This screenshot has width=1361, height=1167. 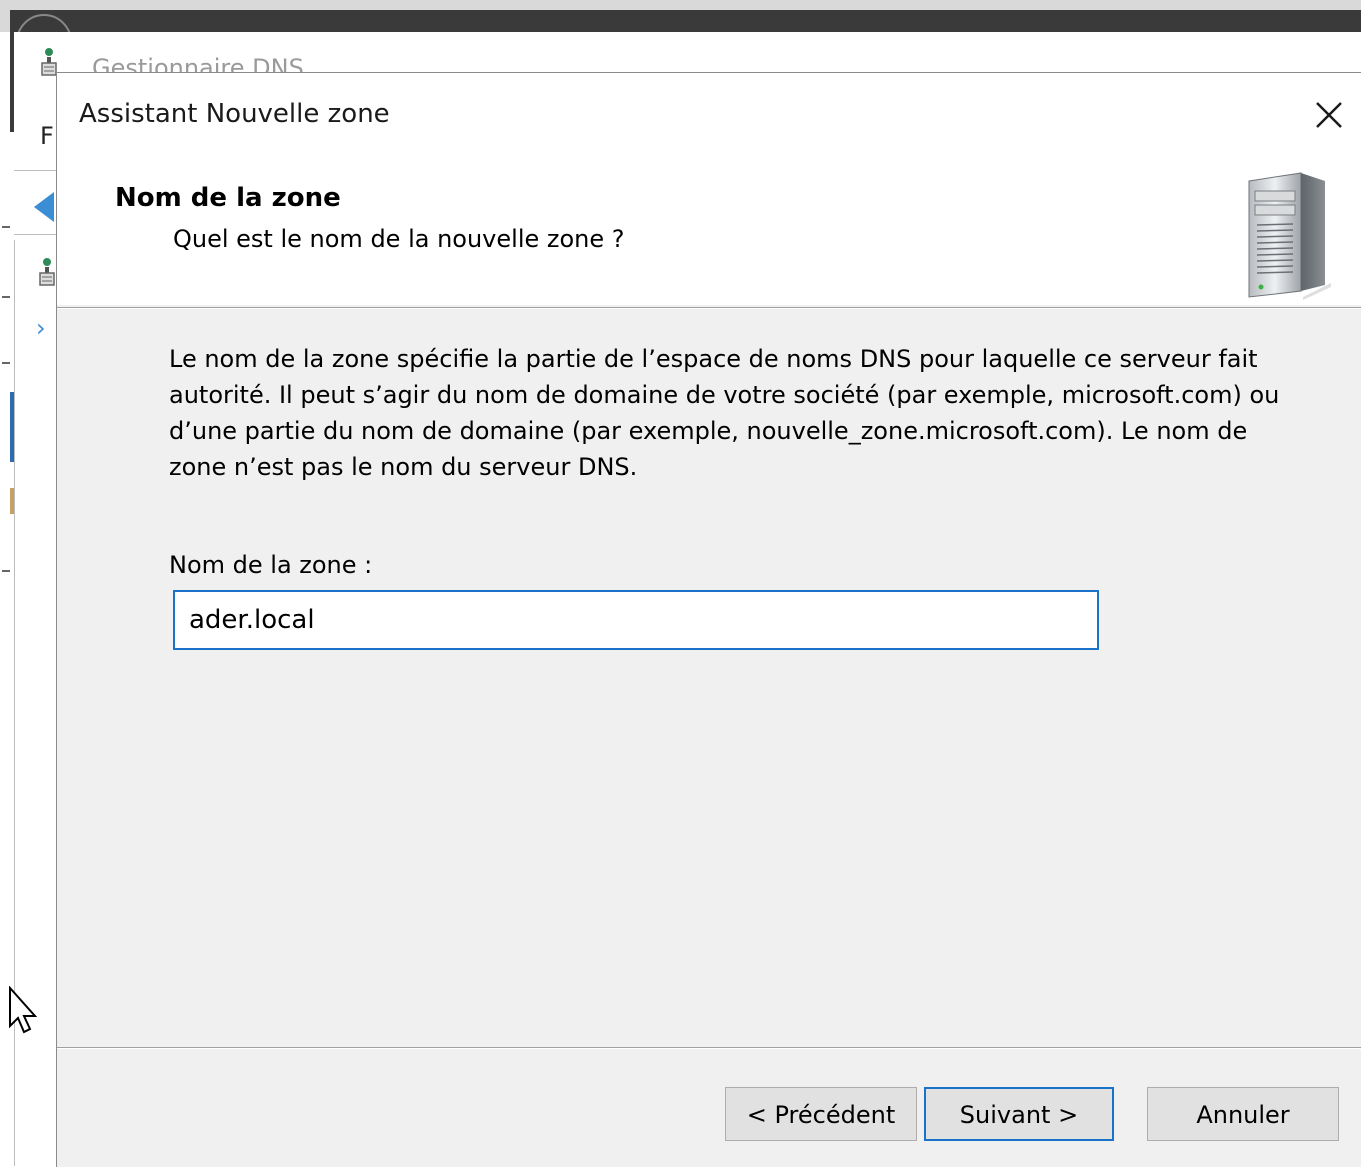 I want to click on back-button: < Précédent, so click(x=821, y=1114).